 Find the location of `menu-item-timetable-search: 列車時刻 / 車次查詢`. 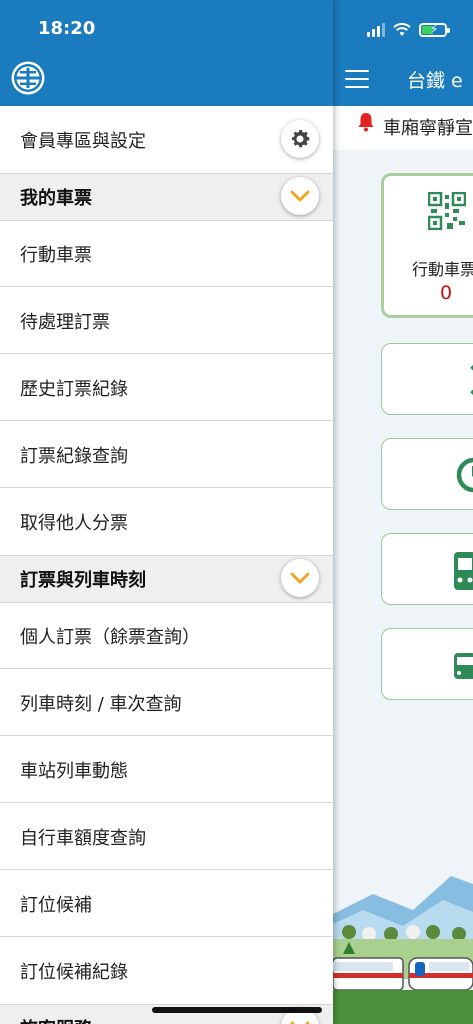

menu-item-timetable-search: 列車時刻 / 車次查詢 is located at coordinates (166, 703).